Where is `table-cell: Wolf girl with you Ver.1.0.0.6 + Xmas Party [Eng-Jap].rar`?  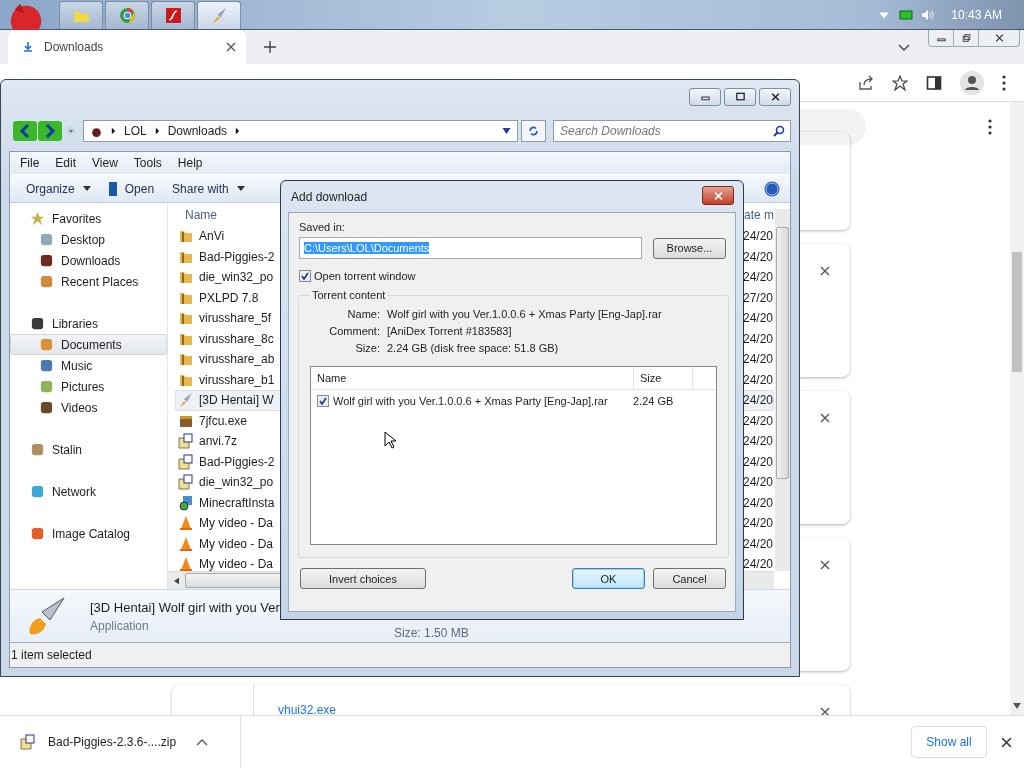
table-cell: Wolf girl with you Ver.1.0.0.6 + Xmas Party [Eng-Jap].rar is located at coordinates (470, 401).